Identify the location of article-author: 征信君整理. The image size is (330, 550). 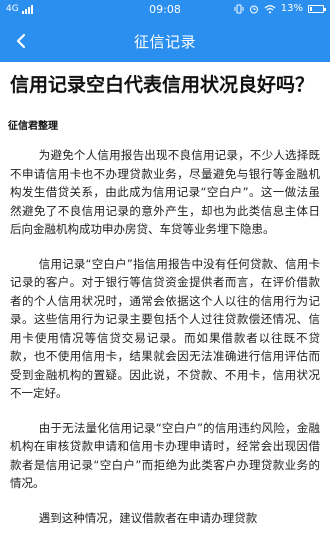
(33, 126).